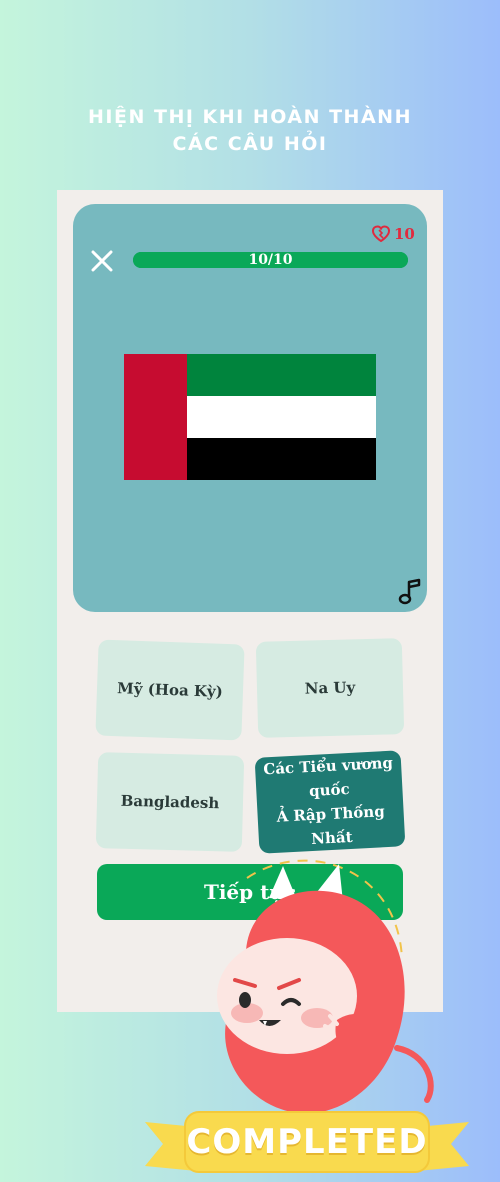 This screenshot has width=500, height=1182. I want to click on answer-4-label-line-2: Ả Rập Thống Nhất, so click(331, 825).